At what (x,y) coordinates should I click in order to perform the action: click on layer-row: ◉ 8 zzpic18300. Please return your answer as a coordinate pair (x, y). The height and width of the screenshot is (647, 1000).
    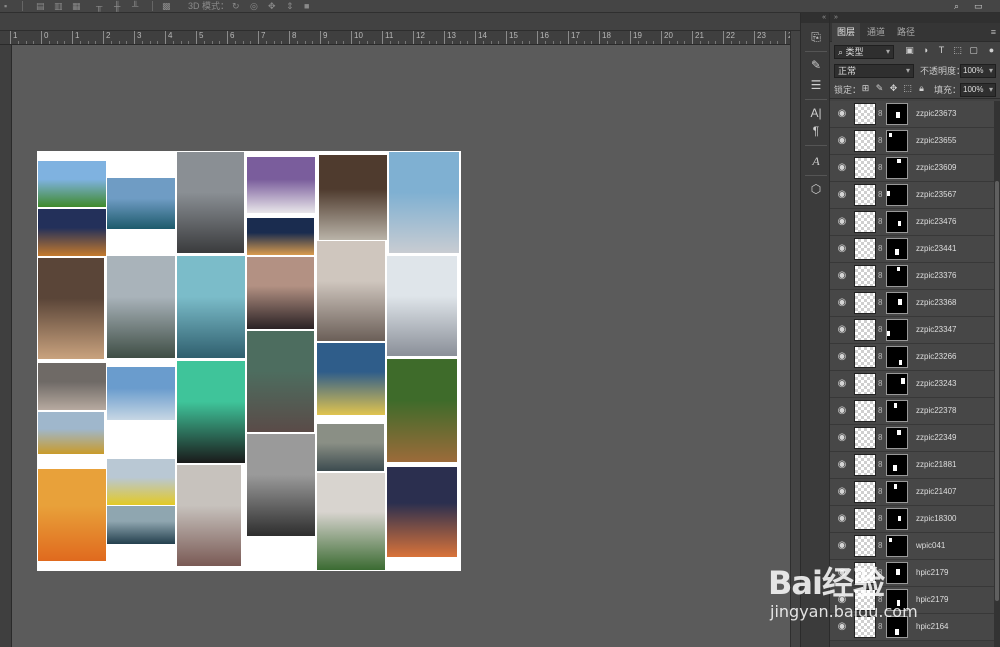
    Looking at the image, I should click on (912, 519).